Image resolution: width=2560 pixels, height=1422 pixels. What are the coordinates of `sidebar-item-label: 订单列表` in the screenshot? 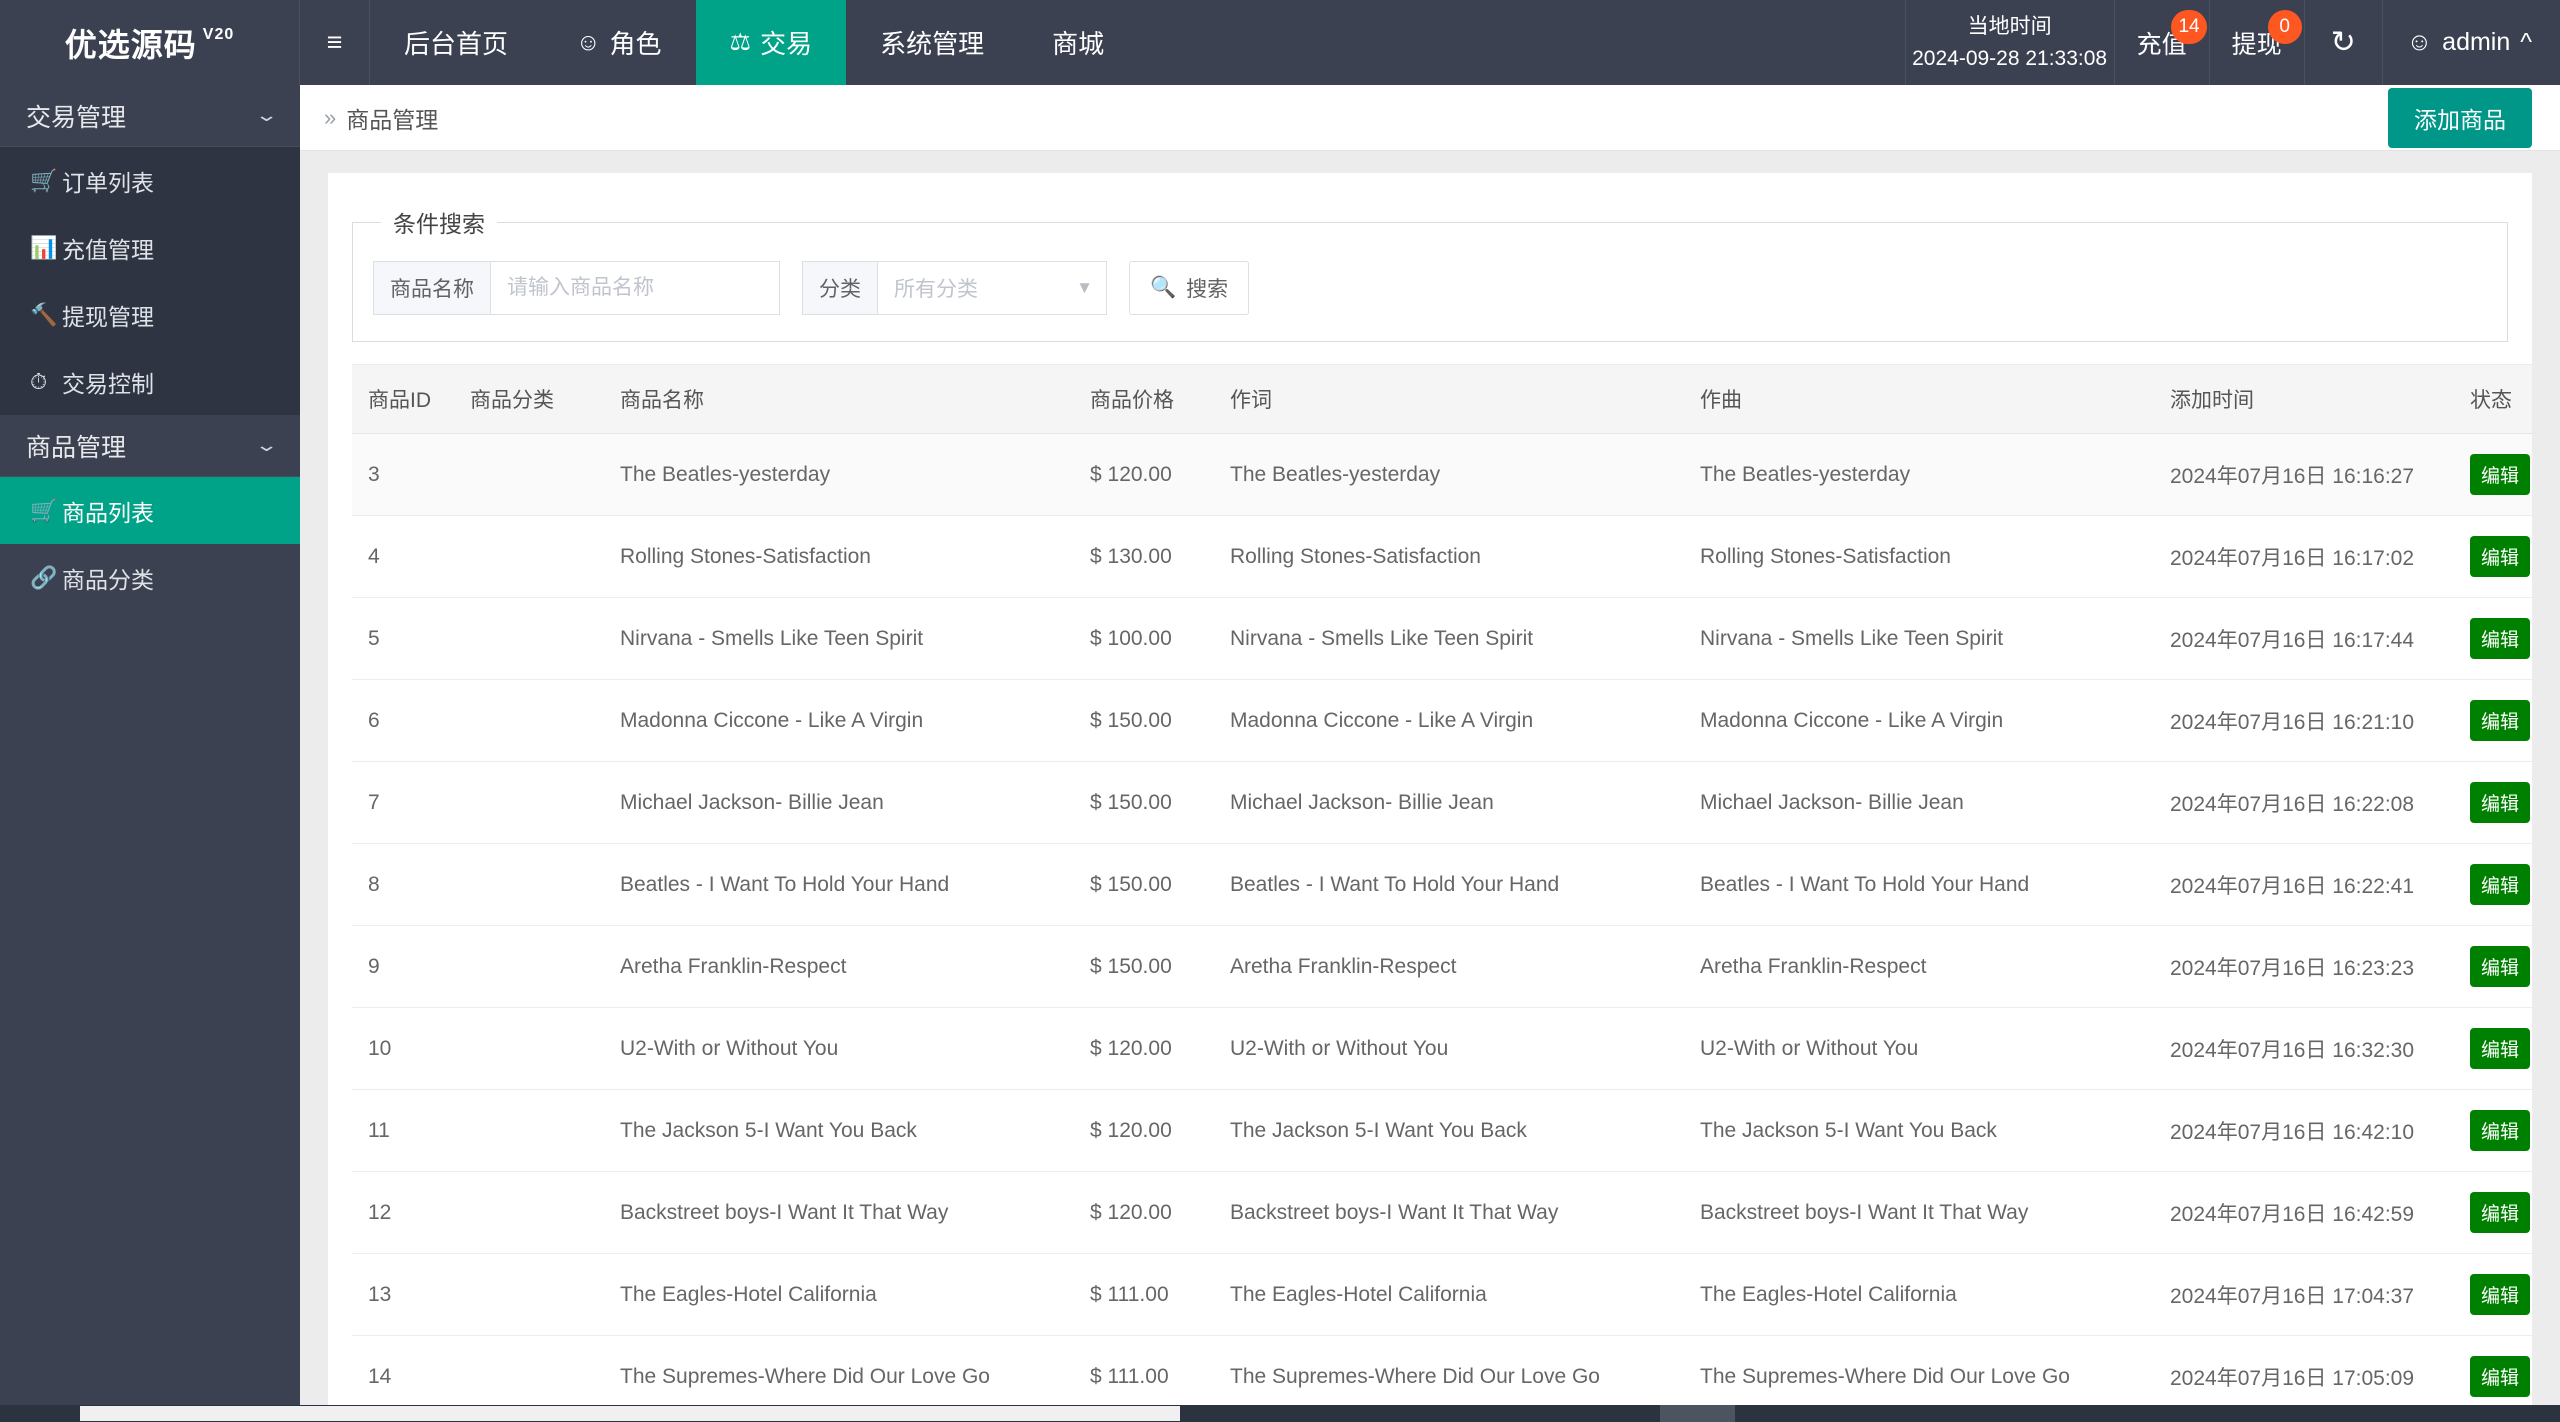 It's located at (108, 182).